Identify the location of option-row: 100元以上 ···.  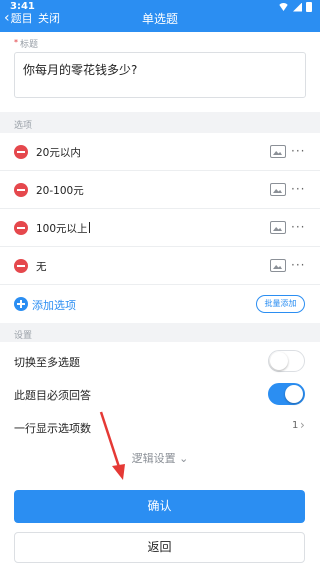
(160, 228).